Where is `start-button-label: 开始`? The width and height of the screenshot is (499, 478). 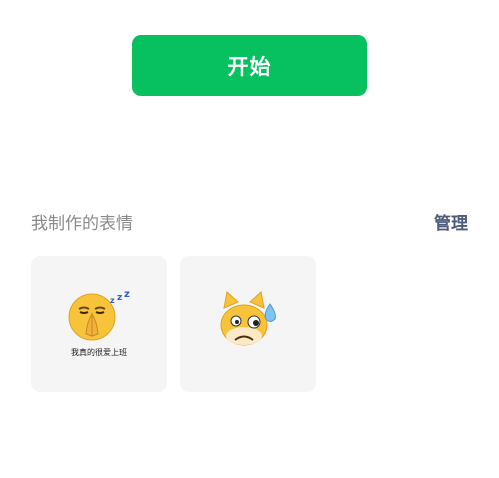 start-button-label: 开始 is located at coordinates (249, 66).